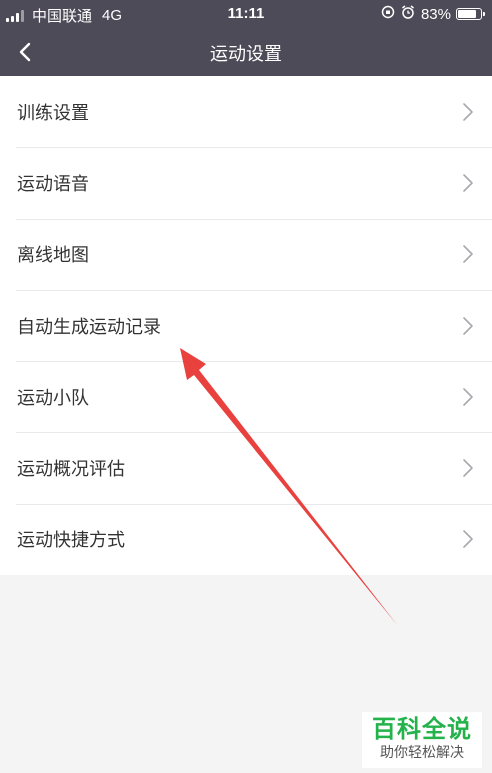  I want to click on status-right: 83%, so click(433, 14).